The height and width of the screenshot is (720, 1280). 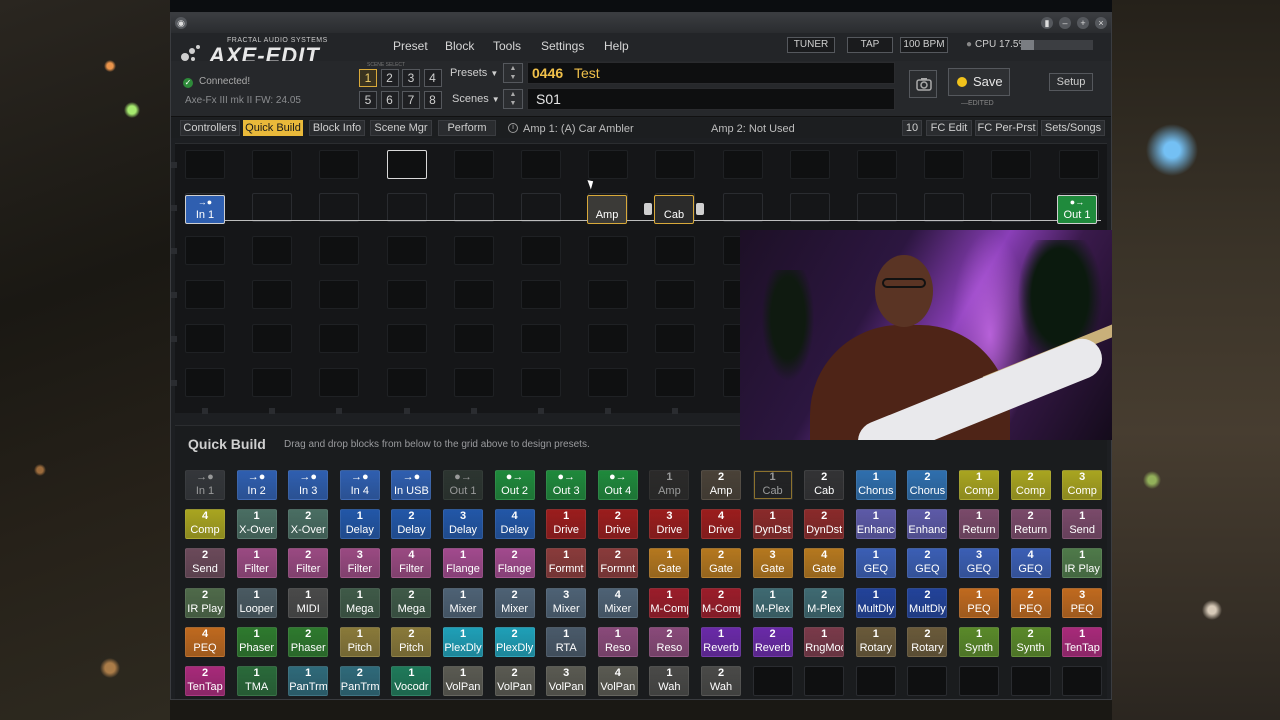 I want to click on palette-block-comp-0-15: 1 Comp, so click(x=979, y=485).